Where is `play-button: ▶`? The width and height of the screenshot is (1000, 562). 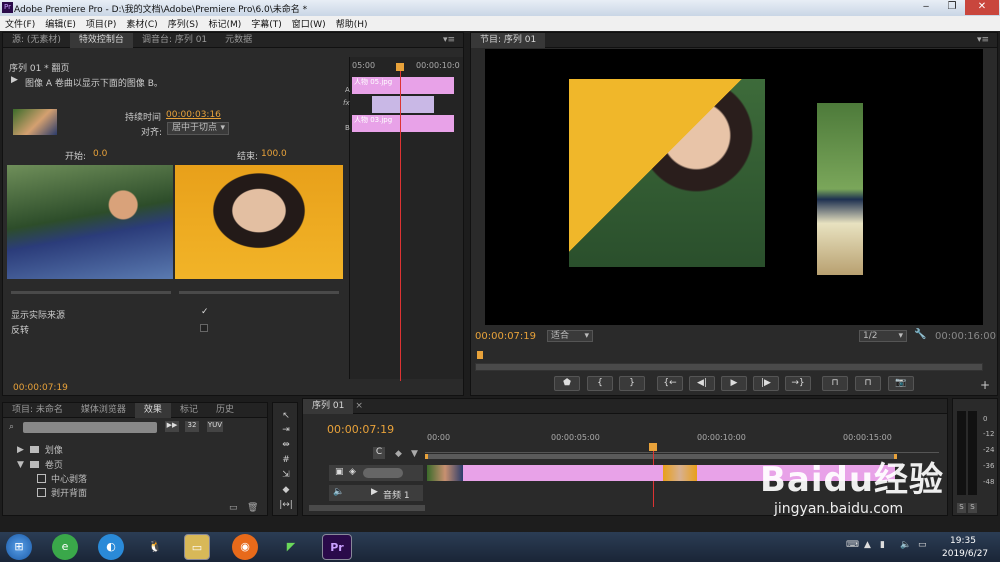 play-button: ▶ is located at coordinates (734, 383).